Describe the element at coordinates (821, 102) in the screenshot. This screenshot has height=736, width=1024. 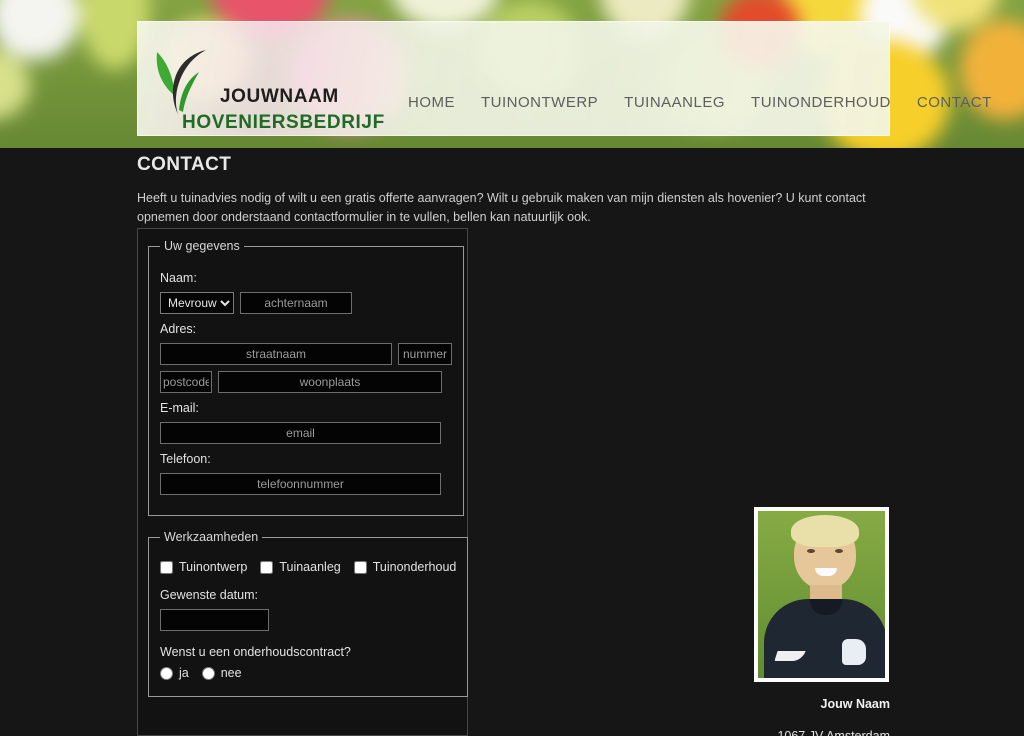
I see `nav-item-tuinonderhoud: TUINONDERHOUD` at that location.